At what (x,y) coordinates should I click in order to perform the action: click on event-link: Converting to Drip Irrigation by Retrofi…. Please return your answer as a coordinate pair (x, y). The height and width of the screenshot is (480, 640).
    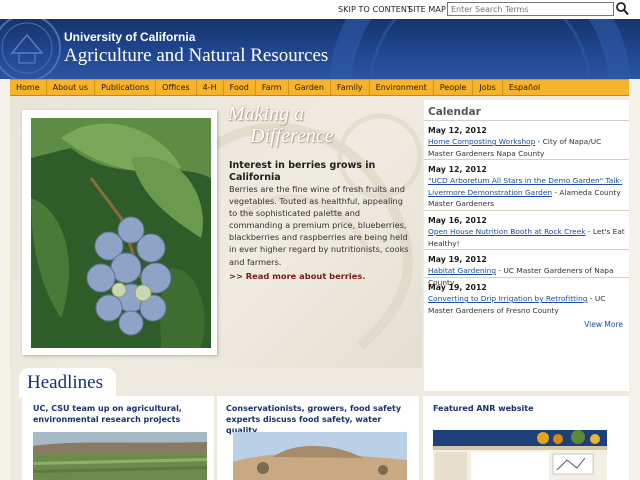
    Looking at the image, I should click on (507, 298).